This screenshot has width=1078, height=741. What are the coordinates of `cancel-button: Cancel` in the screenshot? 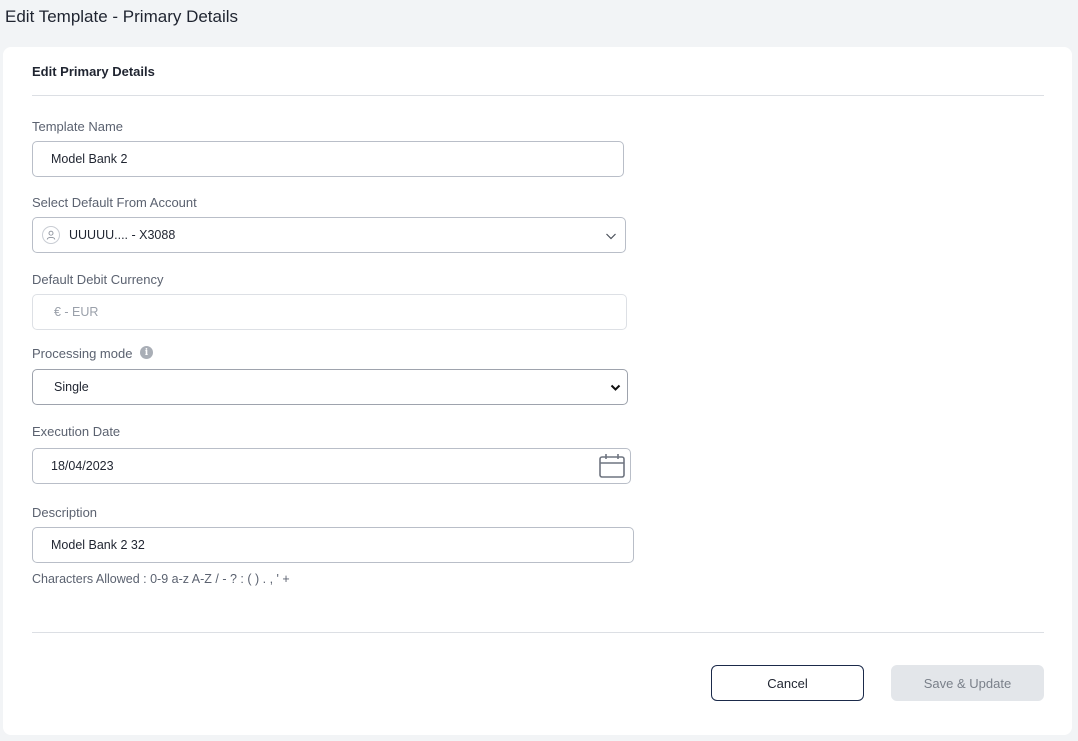 It's located at (787, 683).